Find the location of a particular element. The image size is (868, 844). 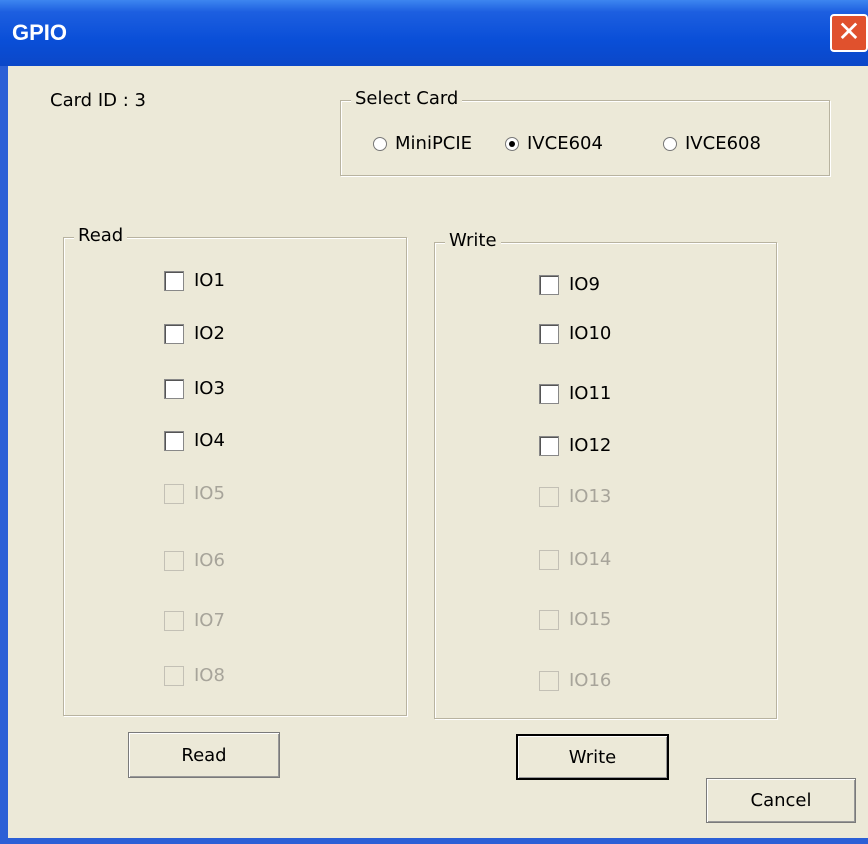

select-card-group: Select Card MiniPCIE IVCE604 IVCE608 is located at coordinates (585, 132).